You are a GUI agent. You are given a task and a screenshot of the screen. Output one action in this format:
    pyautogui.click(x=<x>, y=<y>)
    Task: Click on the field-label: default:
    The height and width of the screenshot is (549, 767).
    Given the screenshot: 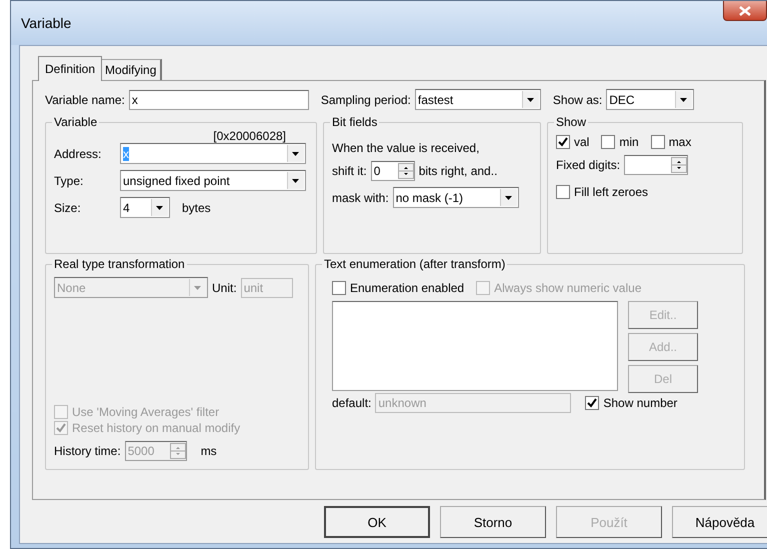 What is the action you would take?
    pyautogui.click(x=352, y=403)
    